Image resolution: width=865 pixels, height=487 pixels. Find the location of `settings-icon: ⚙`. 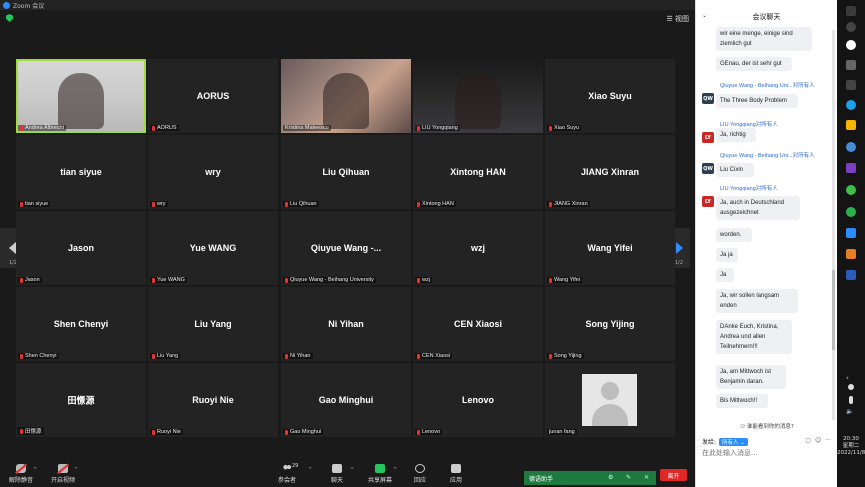

settings-icon: ⚙ is located at coordinates (610, 477).